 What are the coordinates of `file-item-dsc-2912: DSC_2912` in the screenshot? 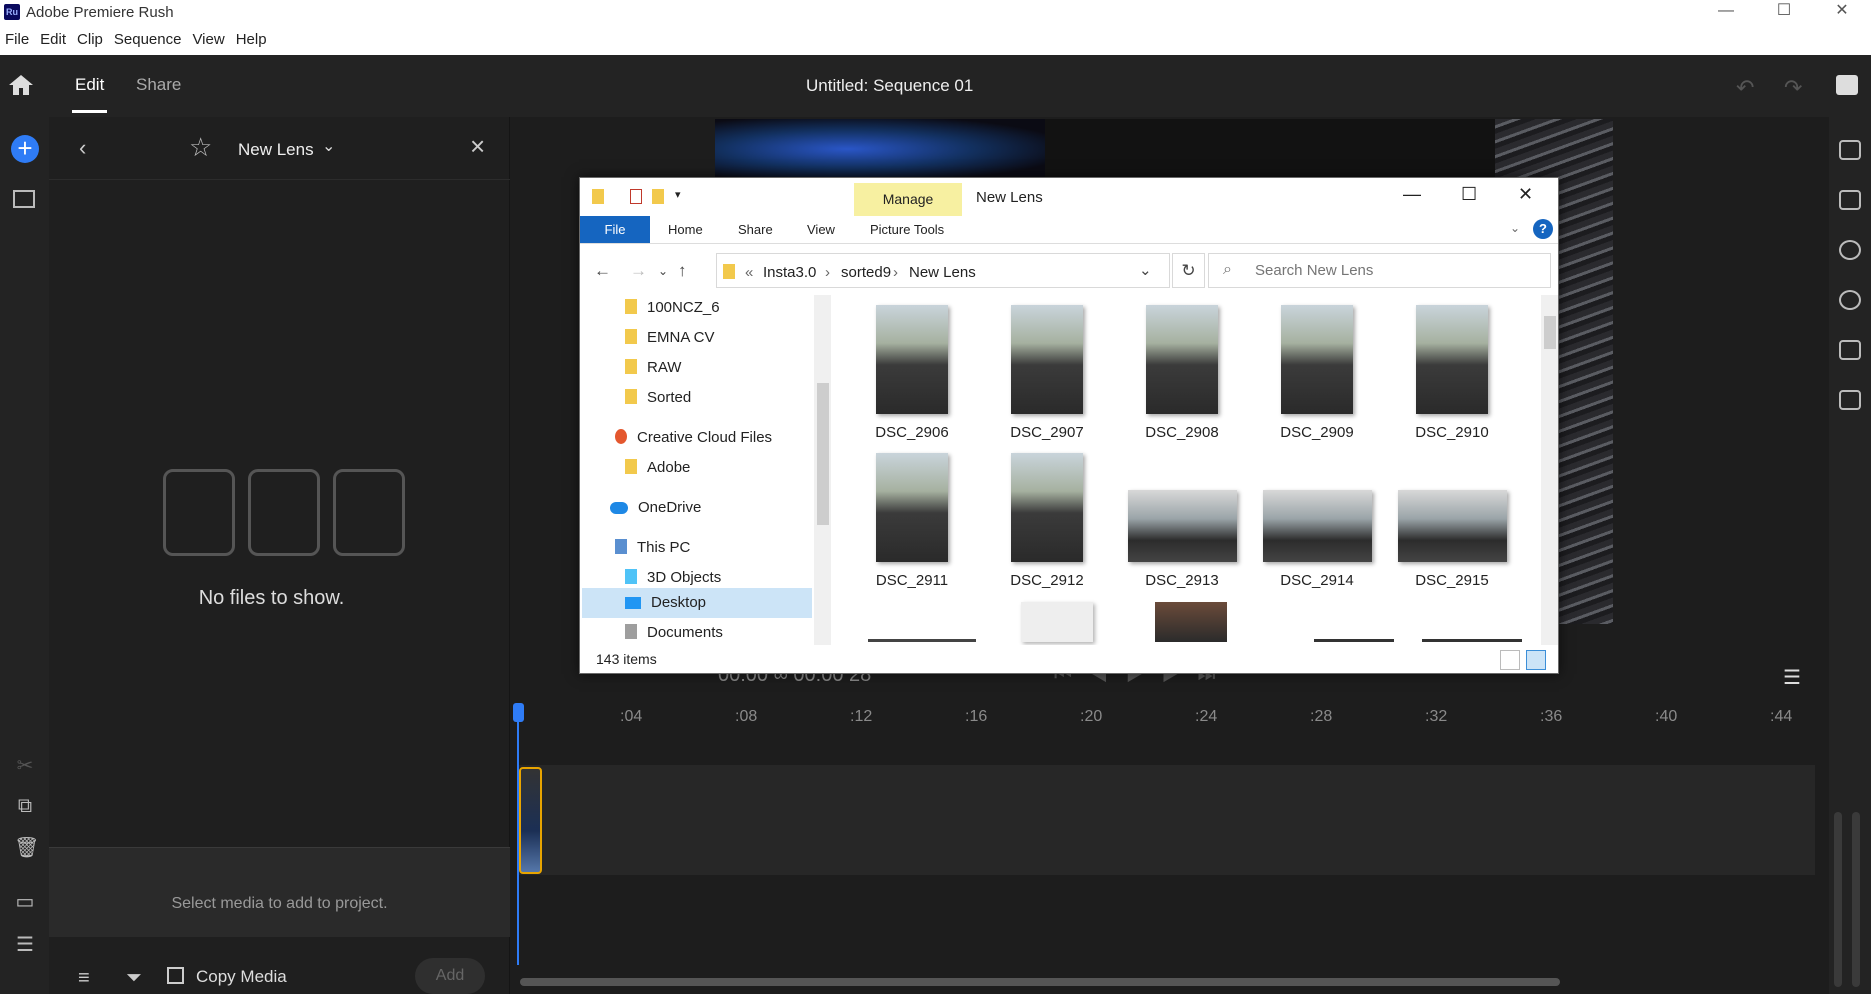 It's located at (1047, 521).